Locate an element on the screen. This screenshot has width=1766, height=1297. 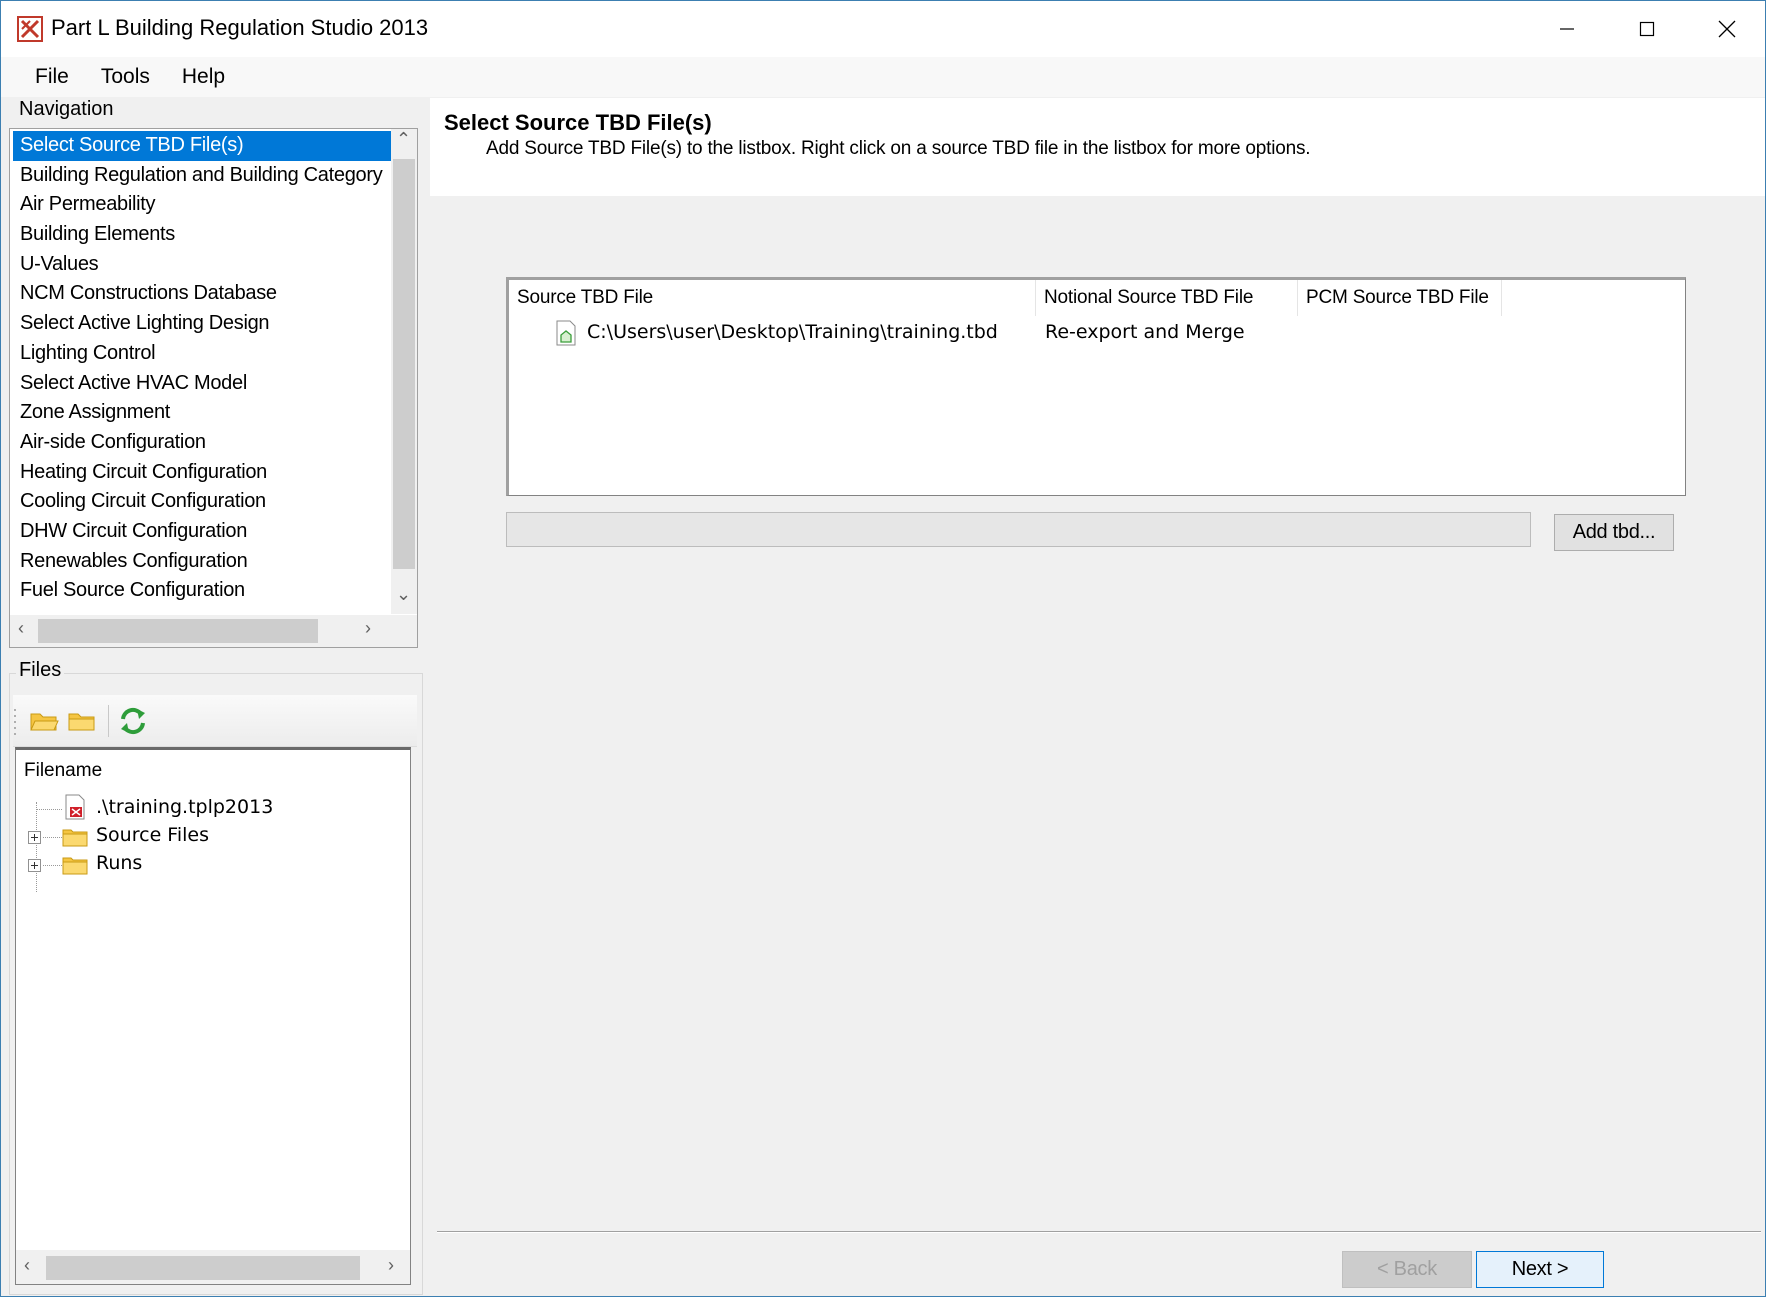
nav-item-cooling-circuit: Cooling Circuit Configuration is located at coordinates (203, 502).